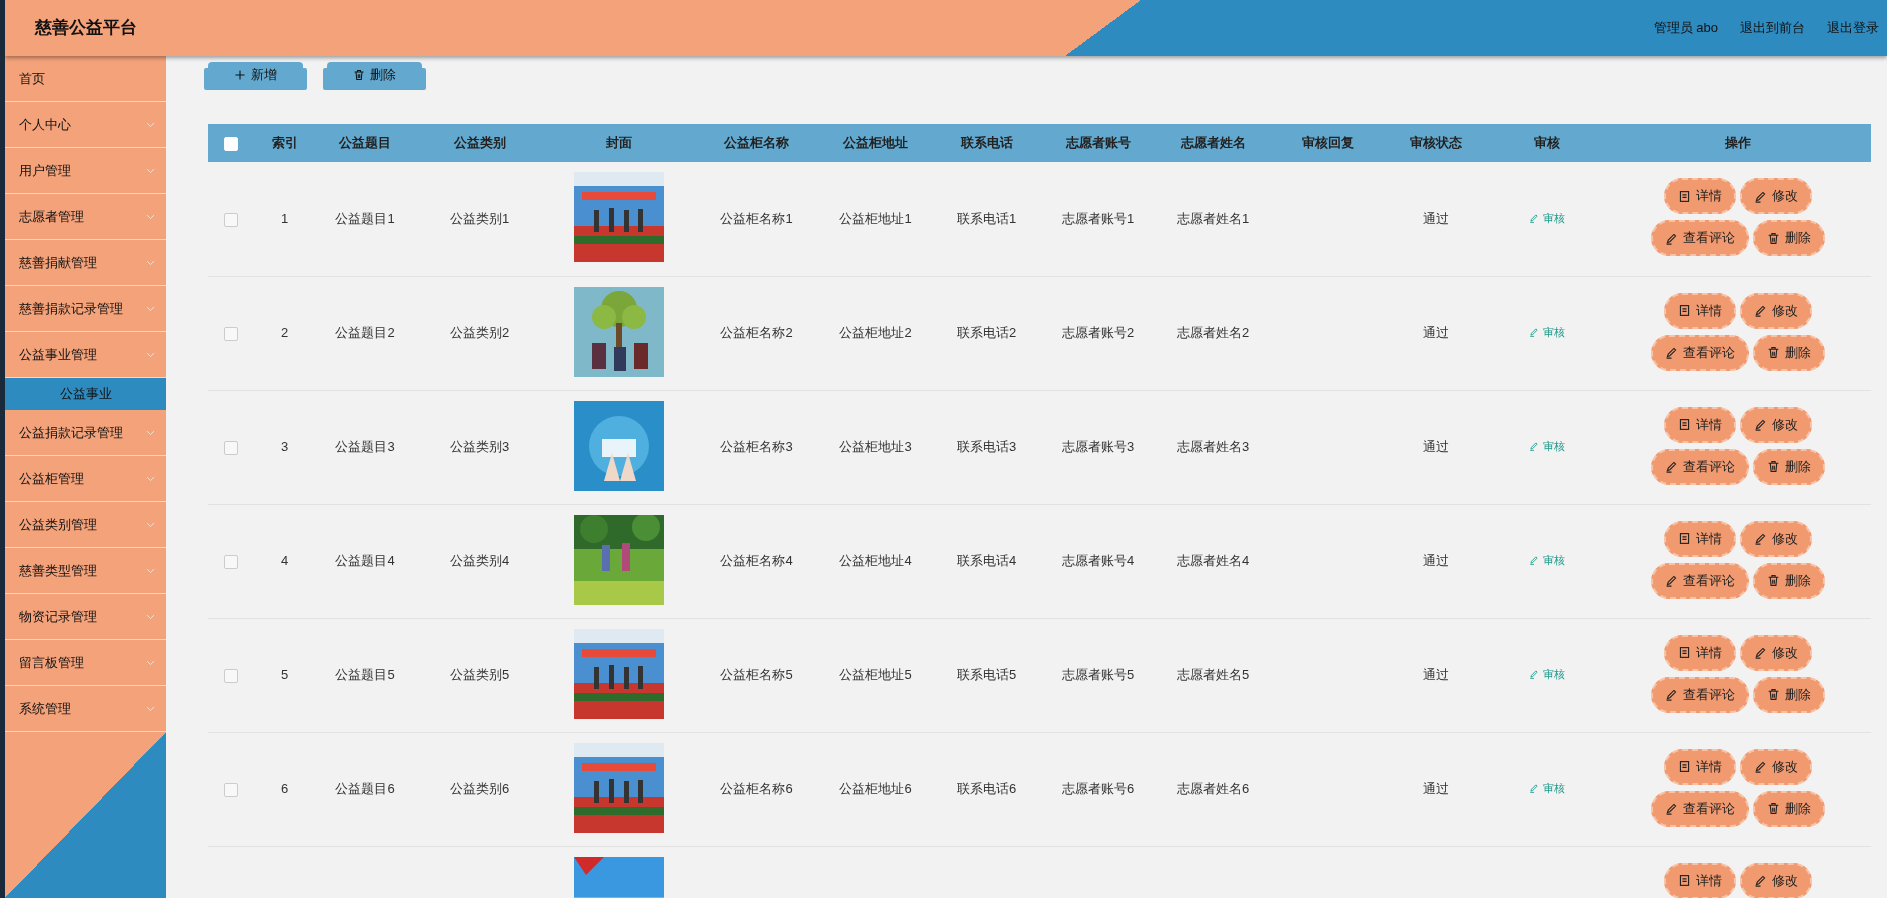 The height and width of the screenshot is (898, 1887). What do you see at coordinates (1546, 143) in the screenshot?
I see `column-header: 审核` at bounding box center [1546, 143].